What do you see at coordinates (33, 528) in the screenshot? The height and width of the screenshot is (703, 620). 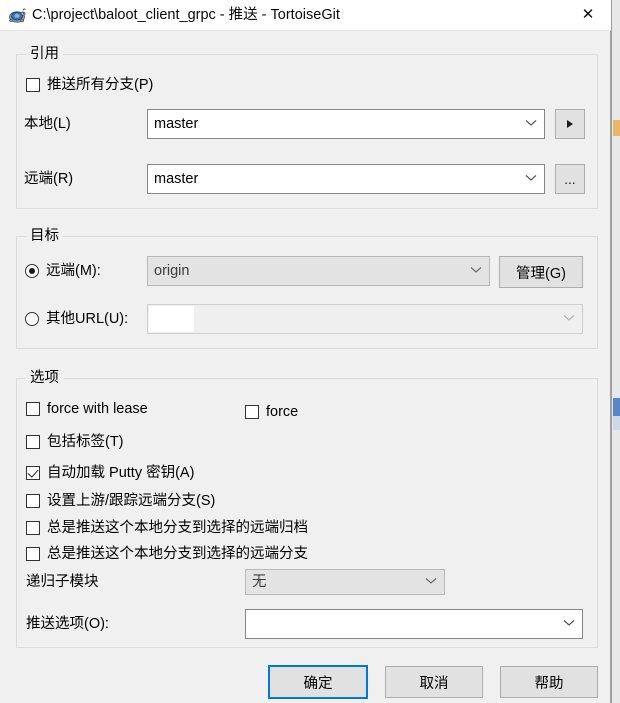 I see `always-push-to-archive-checkbox-box` at bounding box center [33, 528].